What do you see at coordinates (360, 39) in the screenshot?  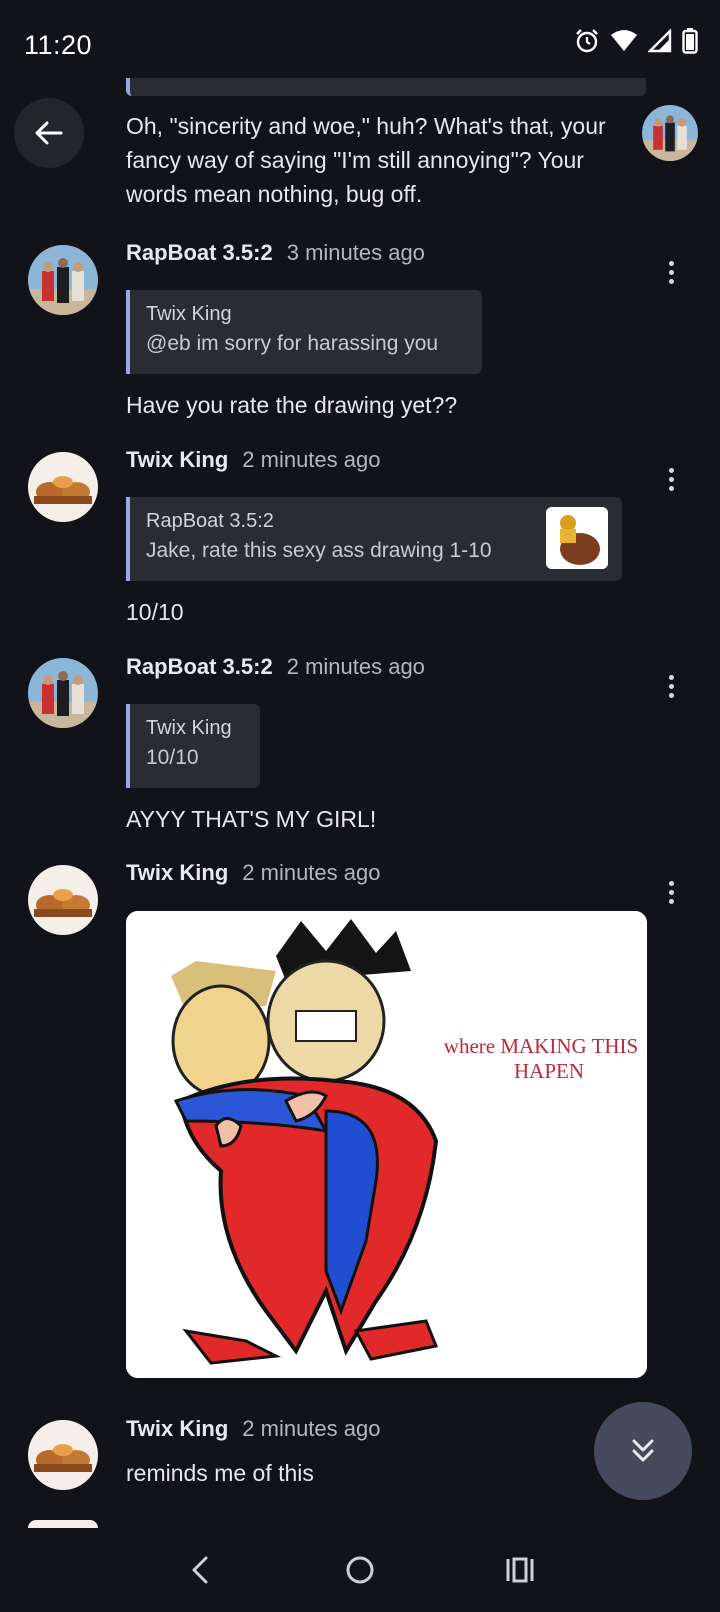 I see `status-bar: 11:20` at bounding box center [360, 39].